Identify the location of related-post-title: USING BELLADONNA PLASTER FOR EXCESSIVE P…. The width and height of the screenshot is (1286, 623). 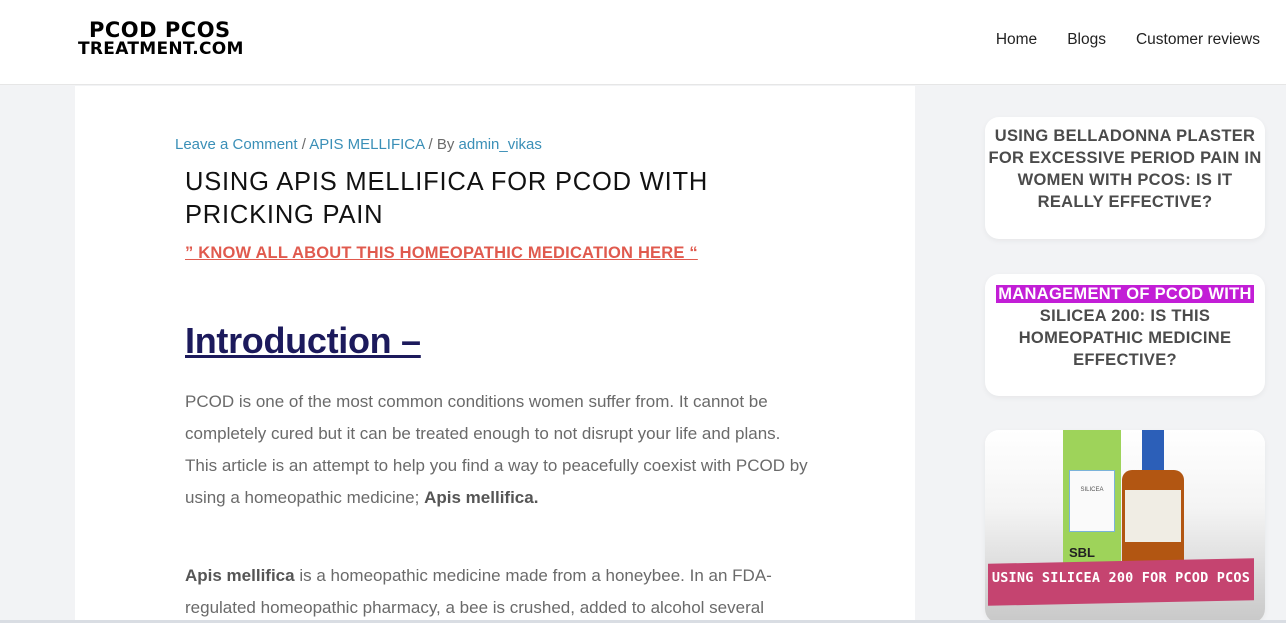
(1125, 165).